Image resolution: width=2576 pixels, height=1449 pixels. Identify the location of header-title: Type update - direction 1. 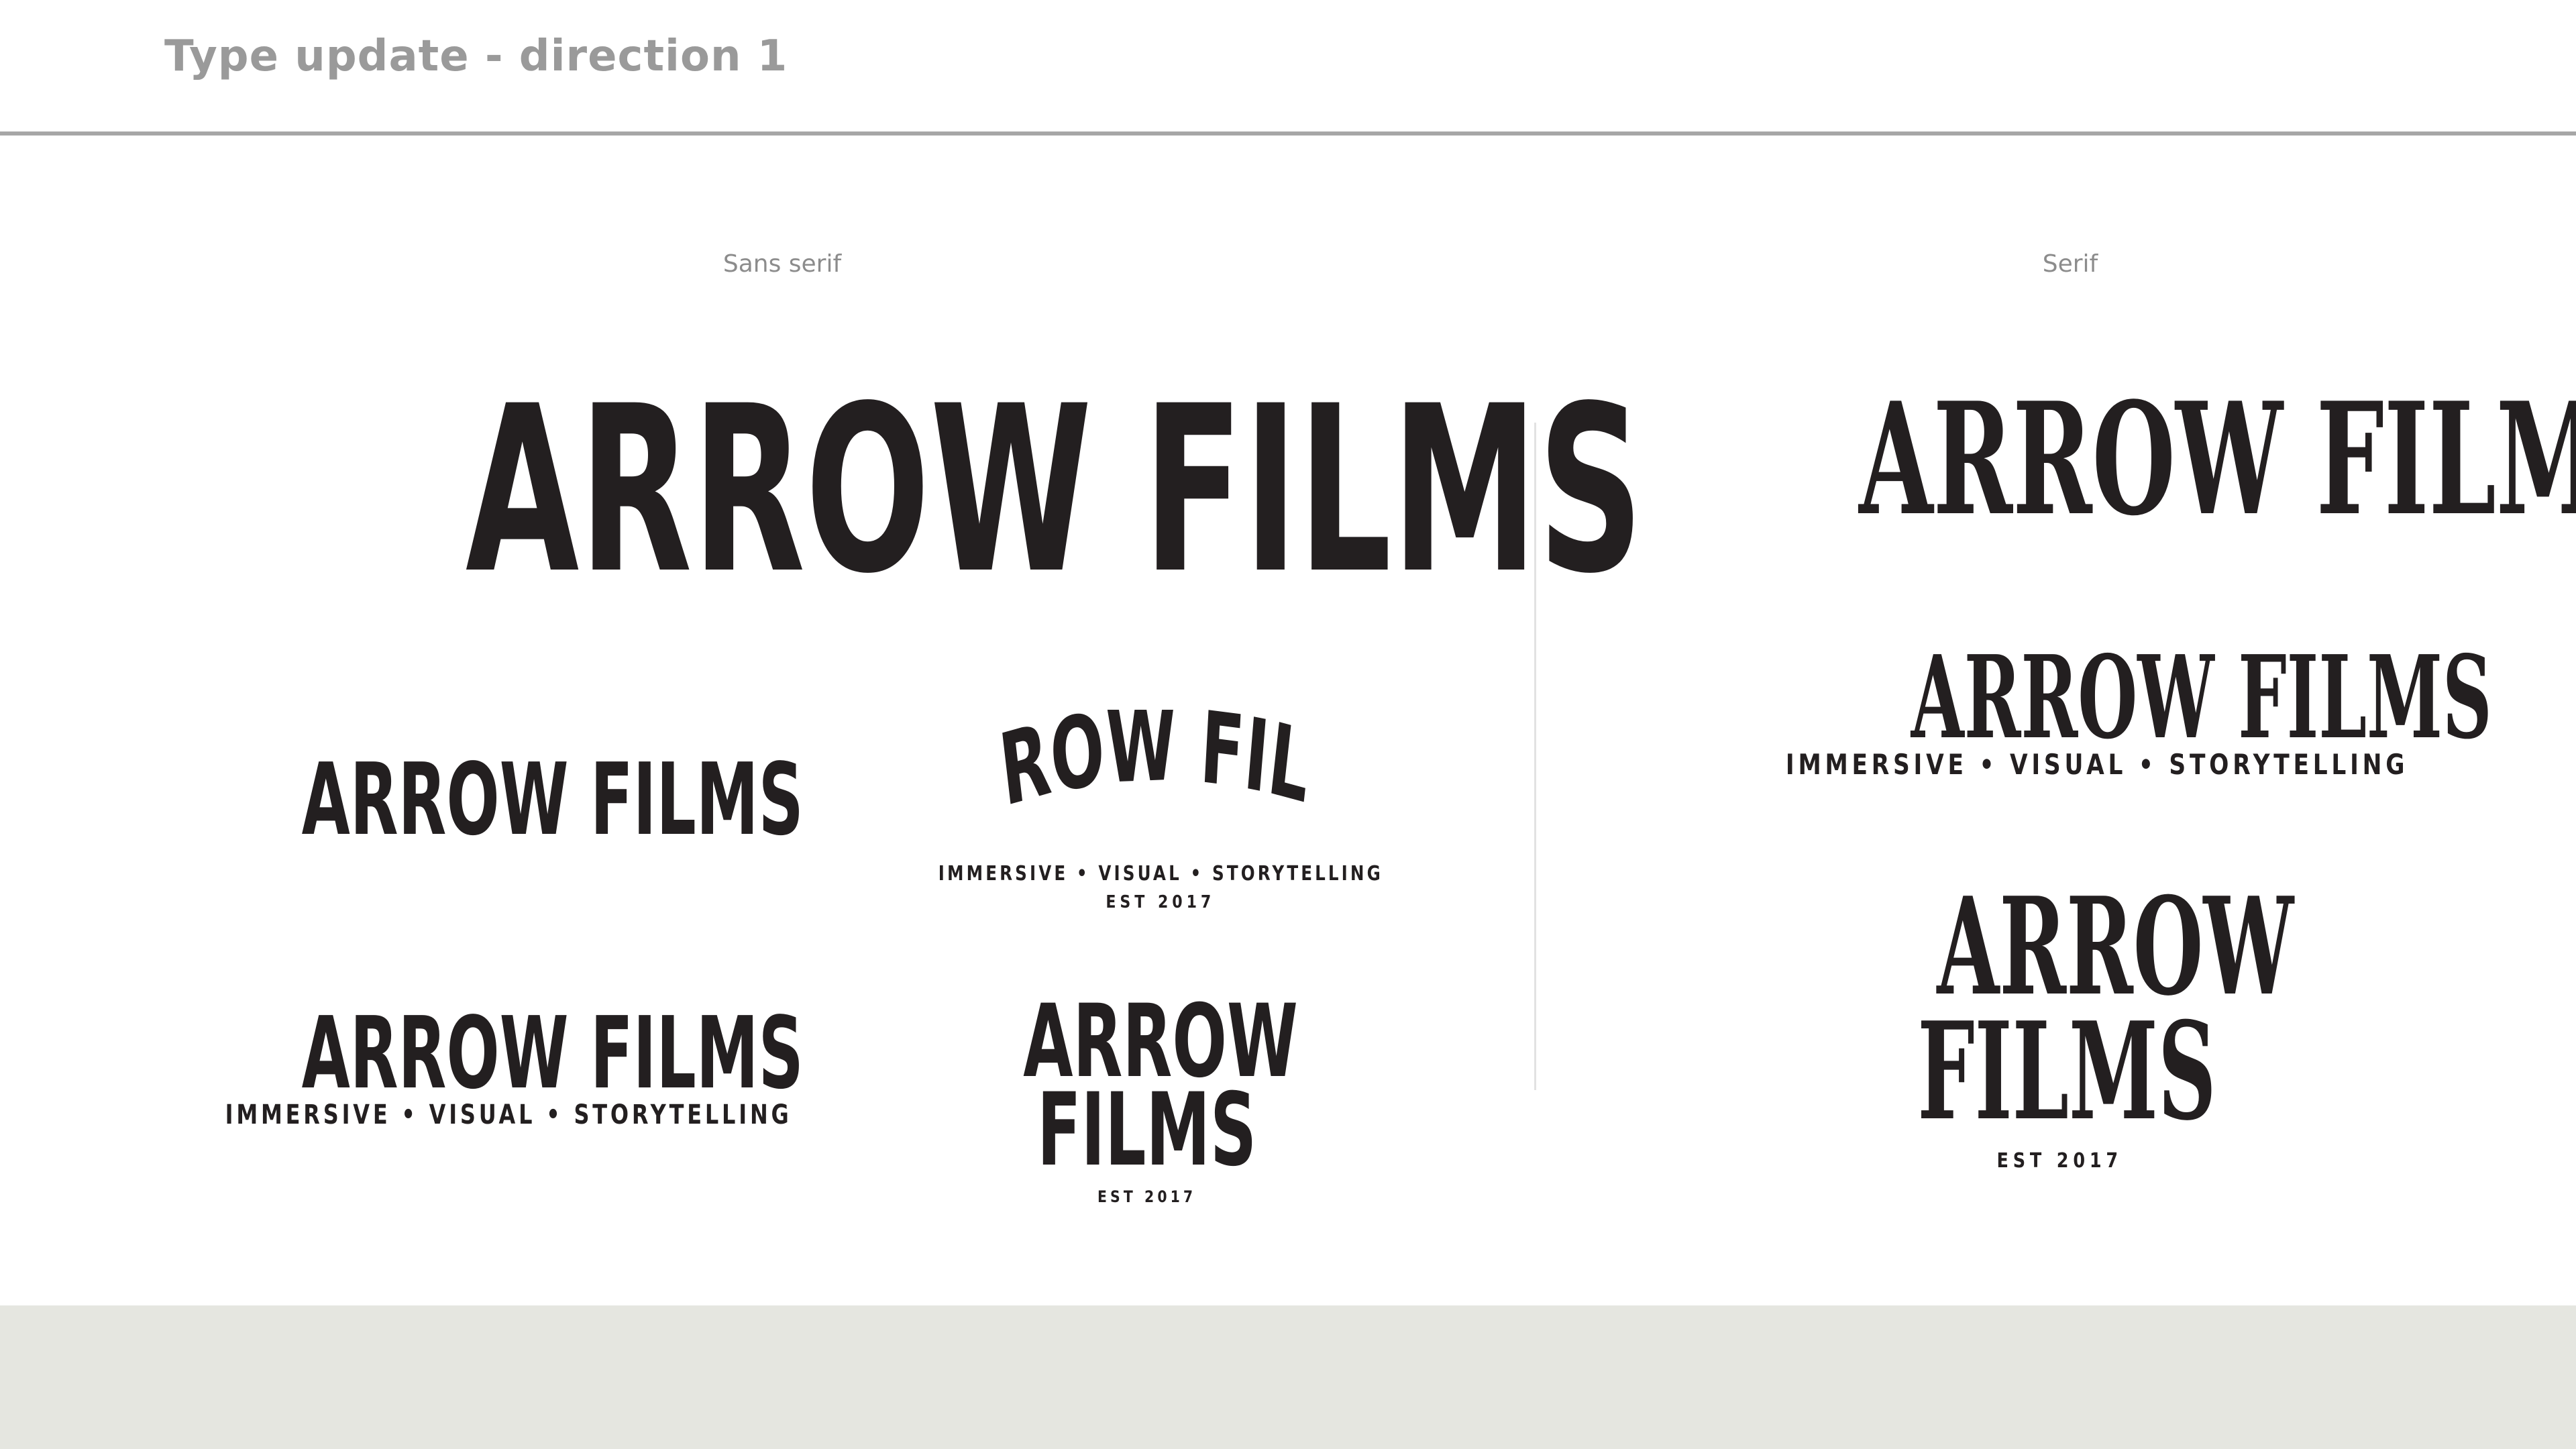
(476, 56).